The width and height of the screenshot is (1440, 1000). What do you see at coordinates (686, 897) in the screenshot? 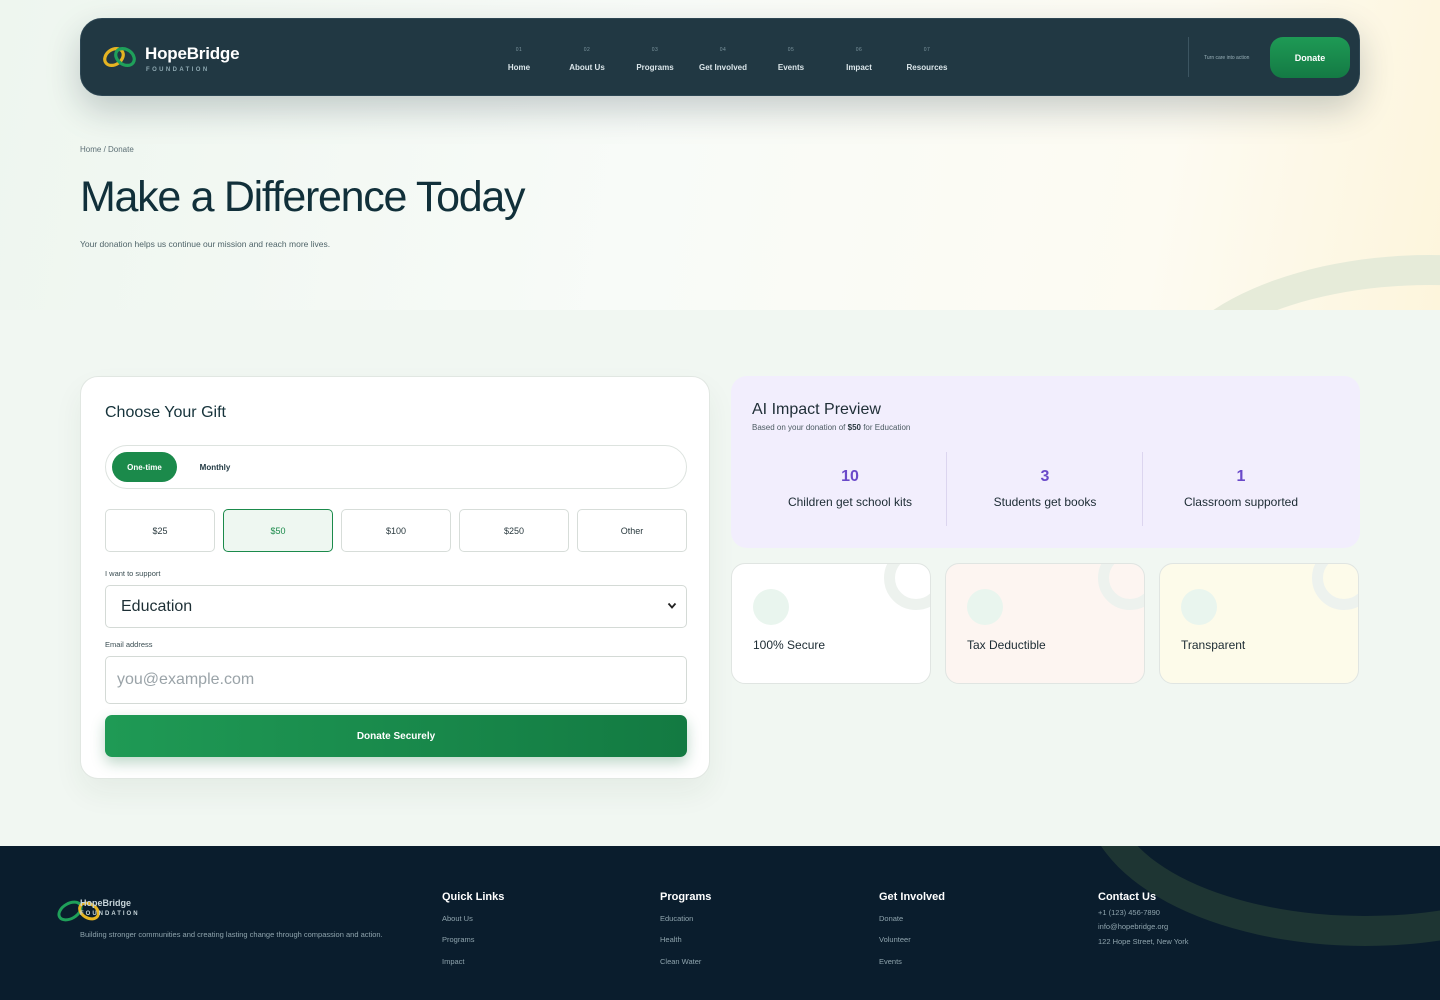
I see `footer-column-title: Programs` at bounding box center [686, 897].